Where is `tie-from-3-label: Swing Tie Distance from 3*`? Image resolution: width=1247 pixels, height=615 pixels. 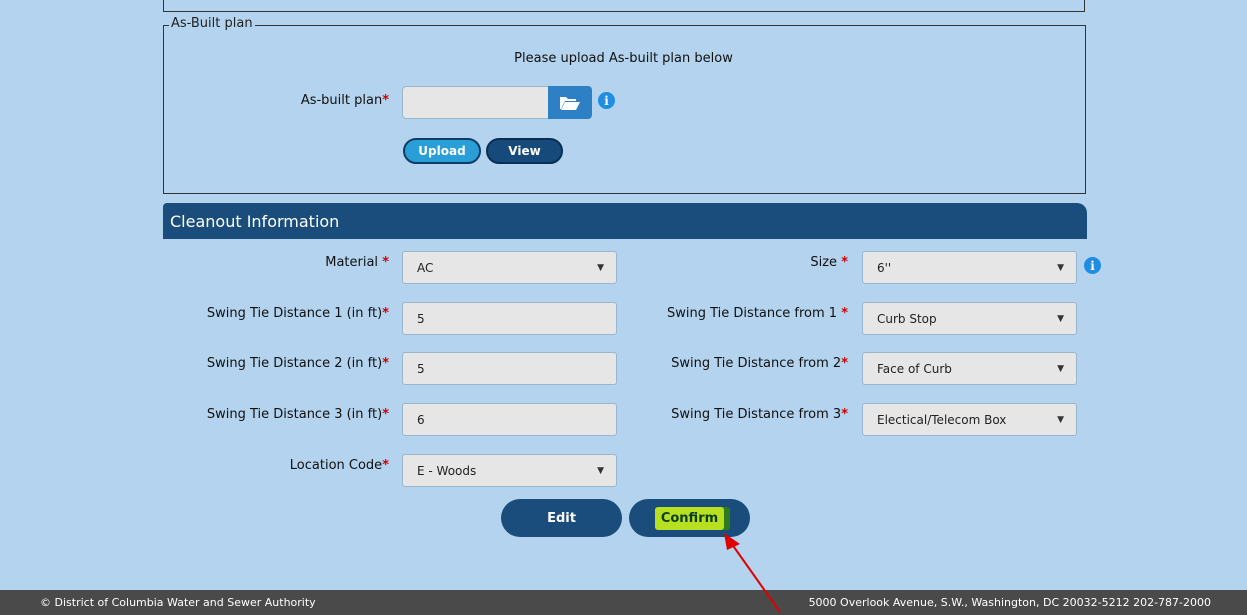
tie-from-3-label: Swing Tie Distance from 3* is located at coordinates (759, 414).